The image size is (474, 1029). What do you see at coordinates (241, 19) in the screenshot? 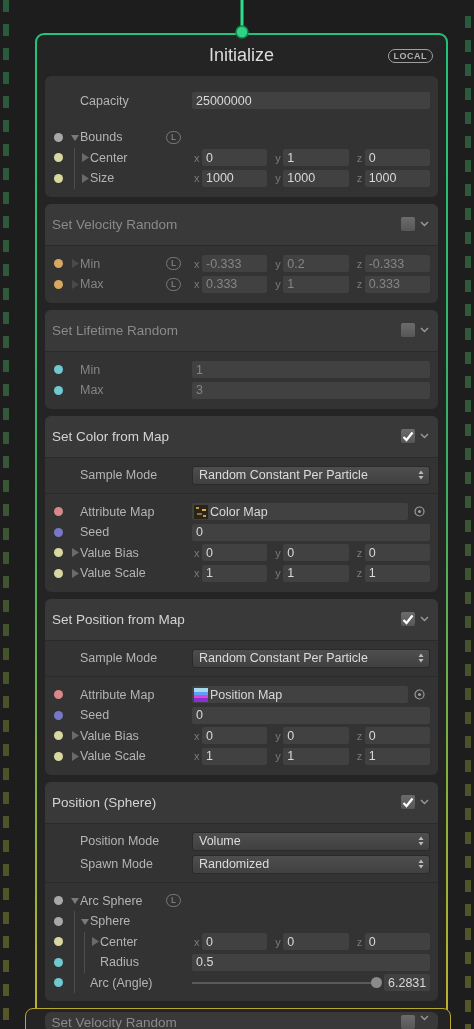
I see `flow-connector` at bounding box center [241, 19].